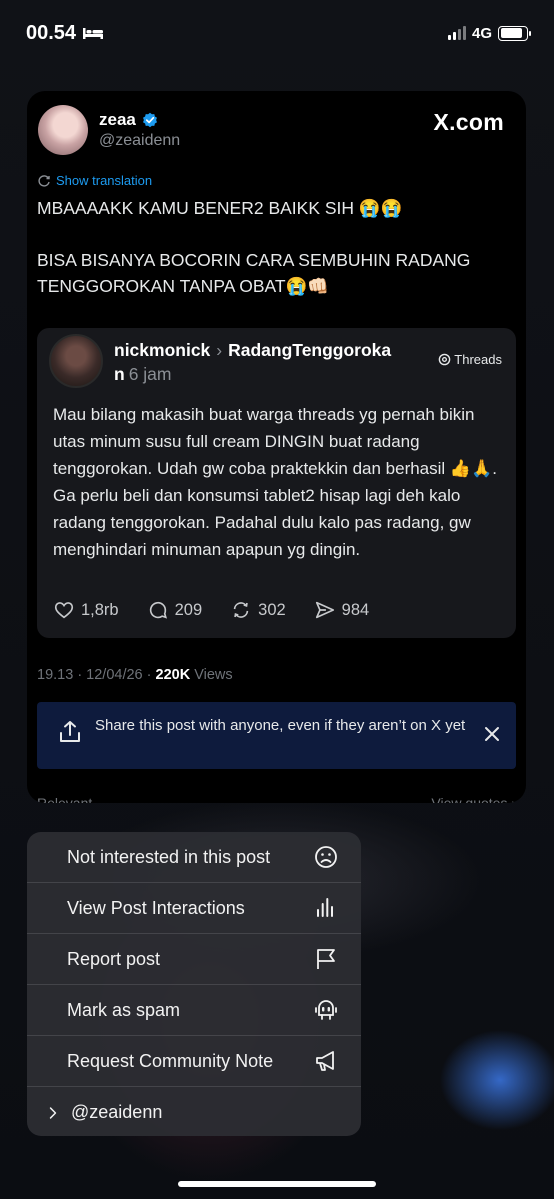 The width and height of the screenshot is (554, 1199). I want to click on menu-item-not-interested: Not interested in this post, so click(194, 857).